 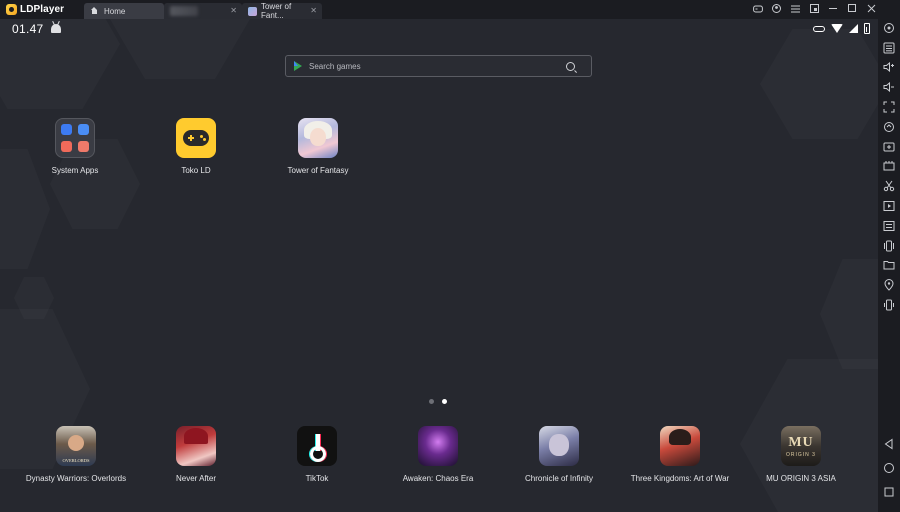 What do you see at coordinates (889, 265) in the screenshot?
I see `folder-icon` at bounding box center [889, 265].